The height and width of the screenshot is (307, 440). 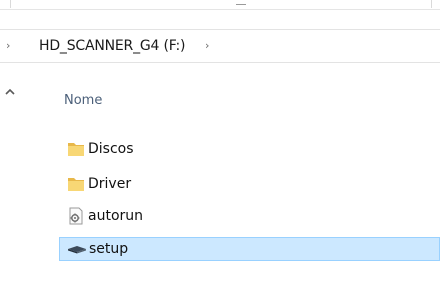 I want to click on column-header-name: Nome, so click(x=83, y=101).